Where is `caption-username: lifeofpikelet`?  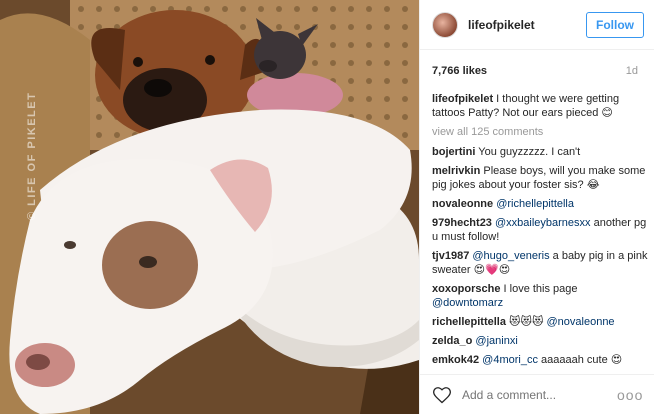 caption-username: lifeofpikelet is located at coordinates (462, 99).